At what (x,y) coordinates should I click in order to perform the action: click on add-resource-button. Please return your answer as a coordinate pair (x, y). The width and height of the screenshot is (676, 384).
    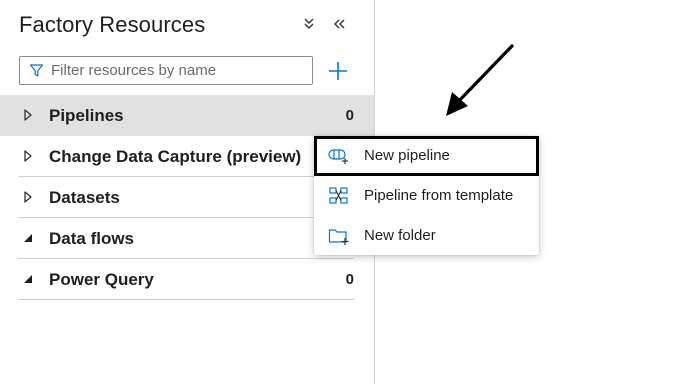
    Looking at the image, I should click on (338, 71).